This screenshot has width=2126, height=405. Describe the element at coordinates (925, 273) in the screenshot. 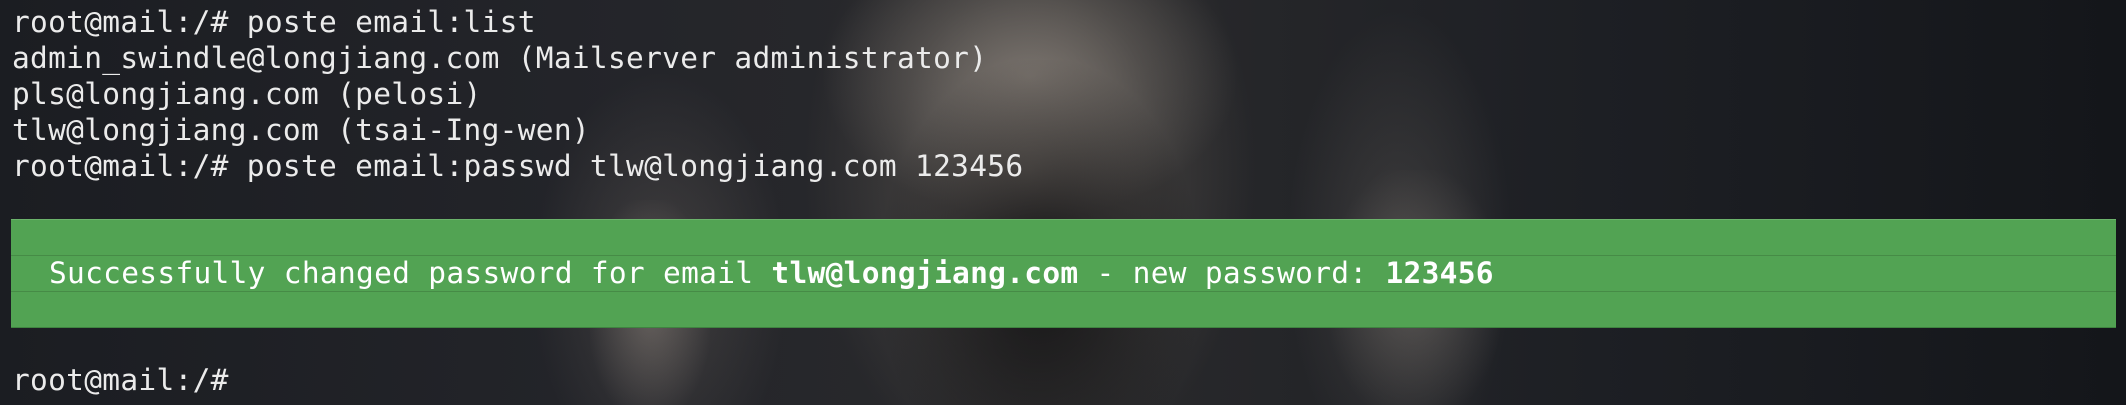

I see `success-message-email: tlw@longjiang.com` at that location.